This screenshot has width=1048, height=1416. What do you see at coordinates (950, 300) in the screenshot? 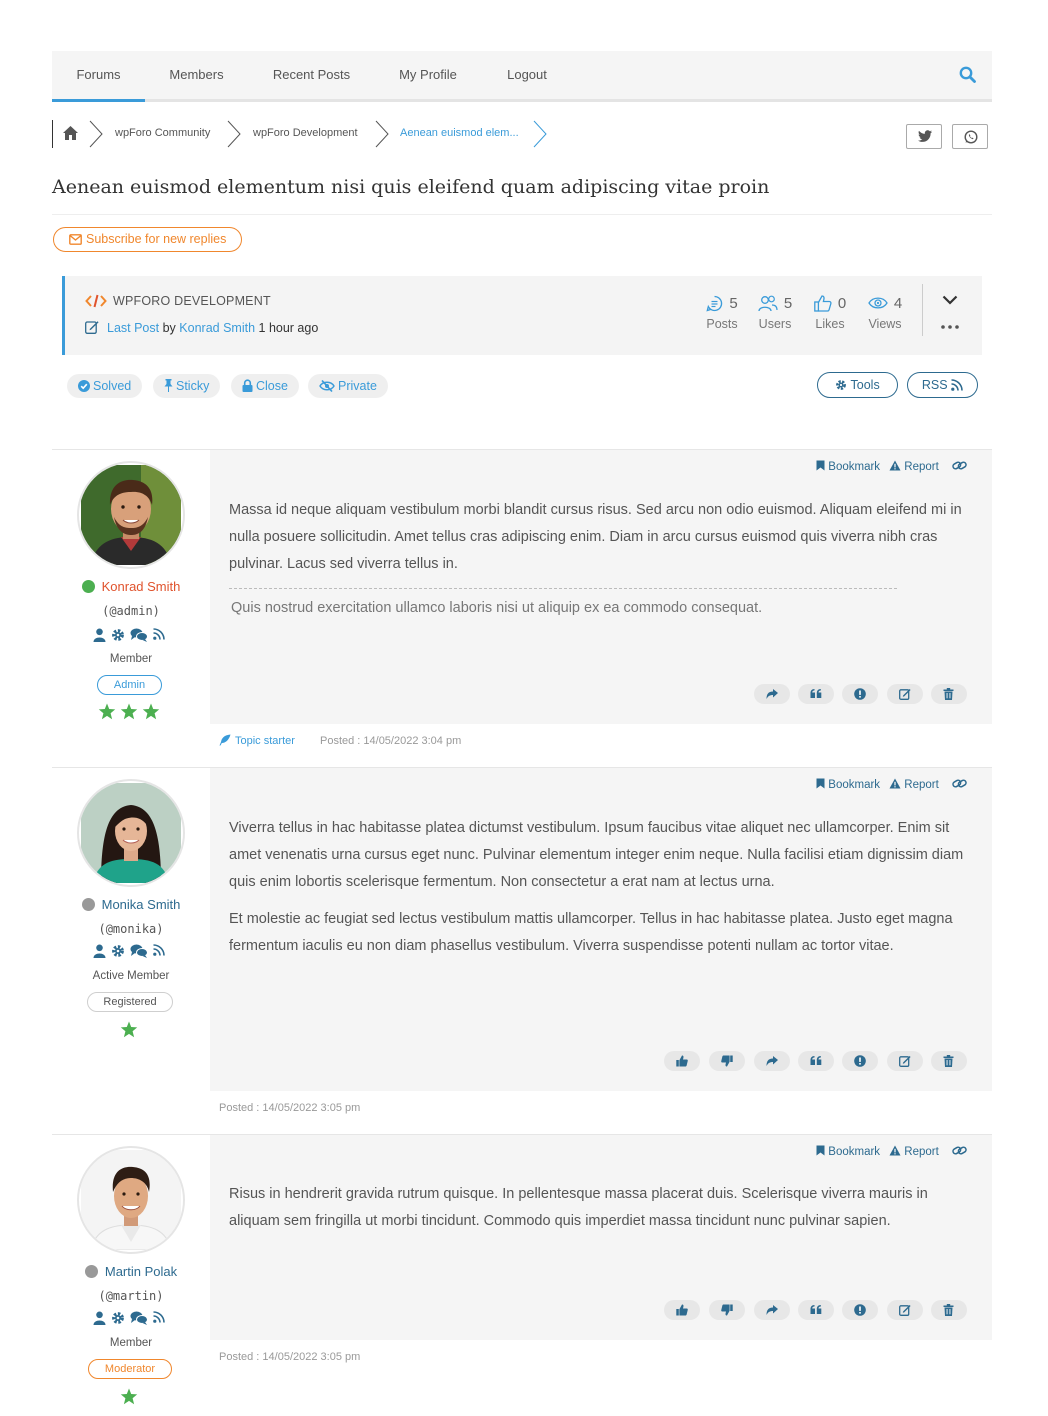
I see `chevron-down-icon` at bounding box center [950, 300].